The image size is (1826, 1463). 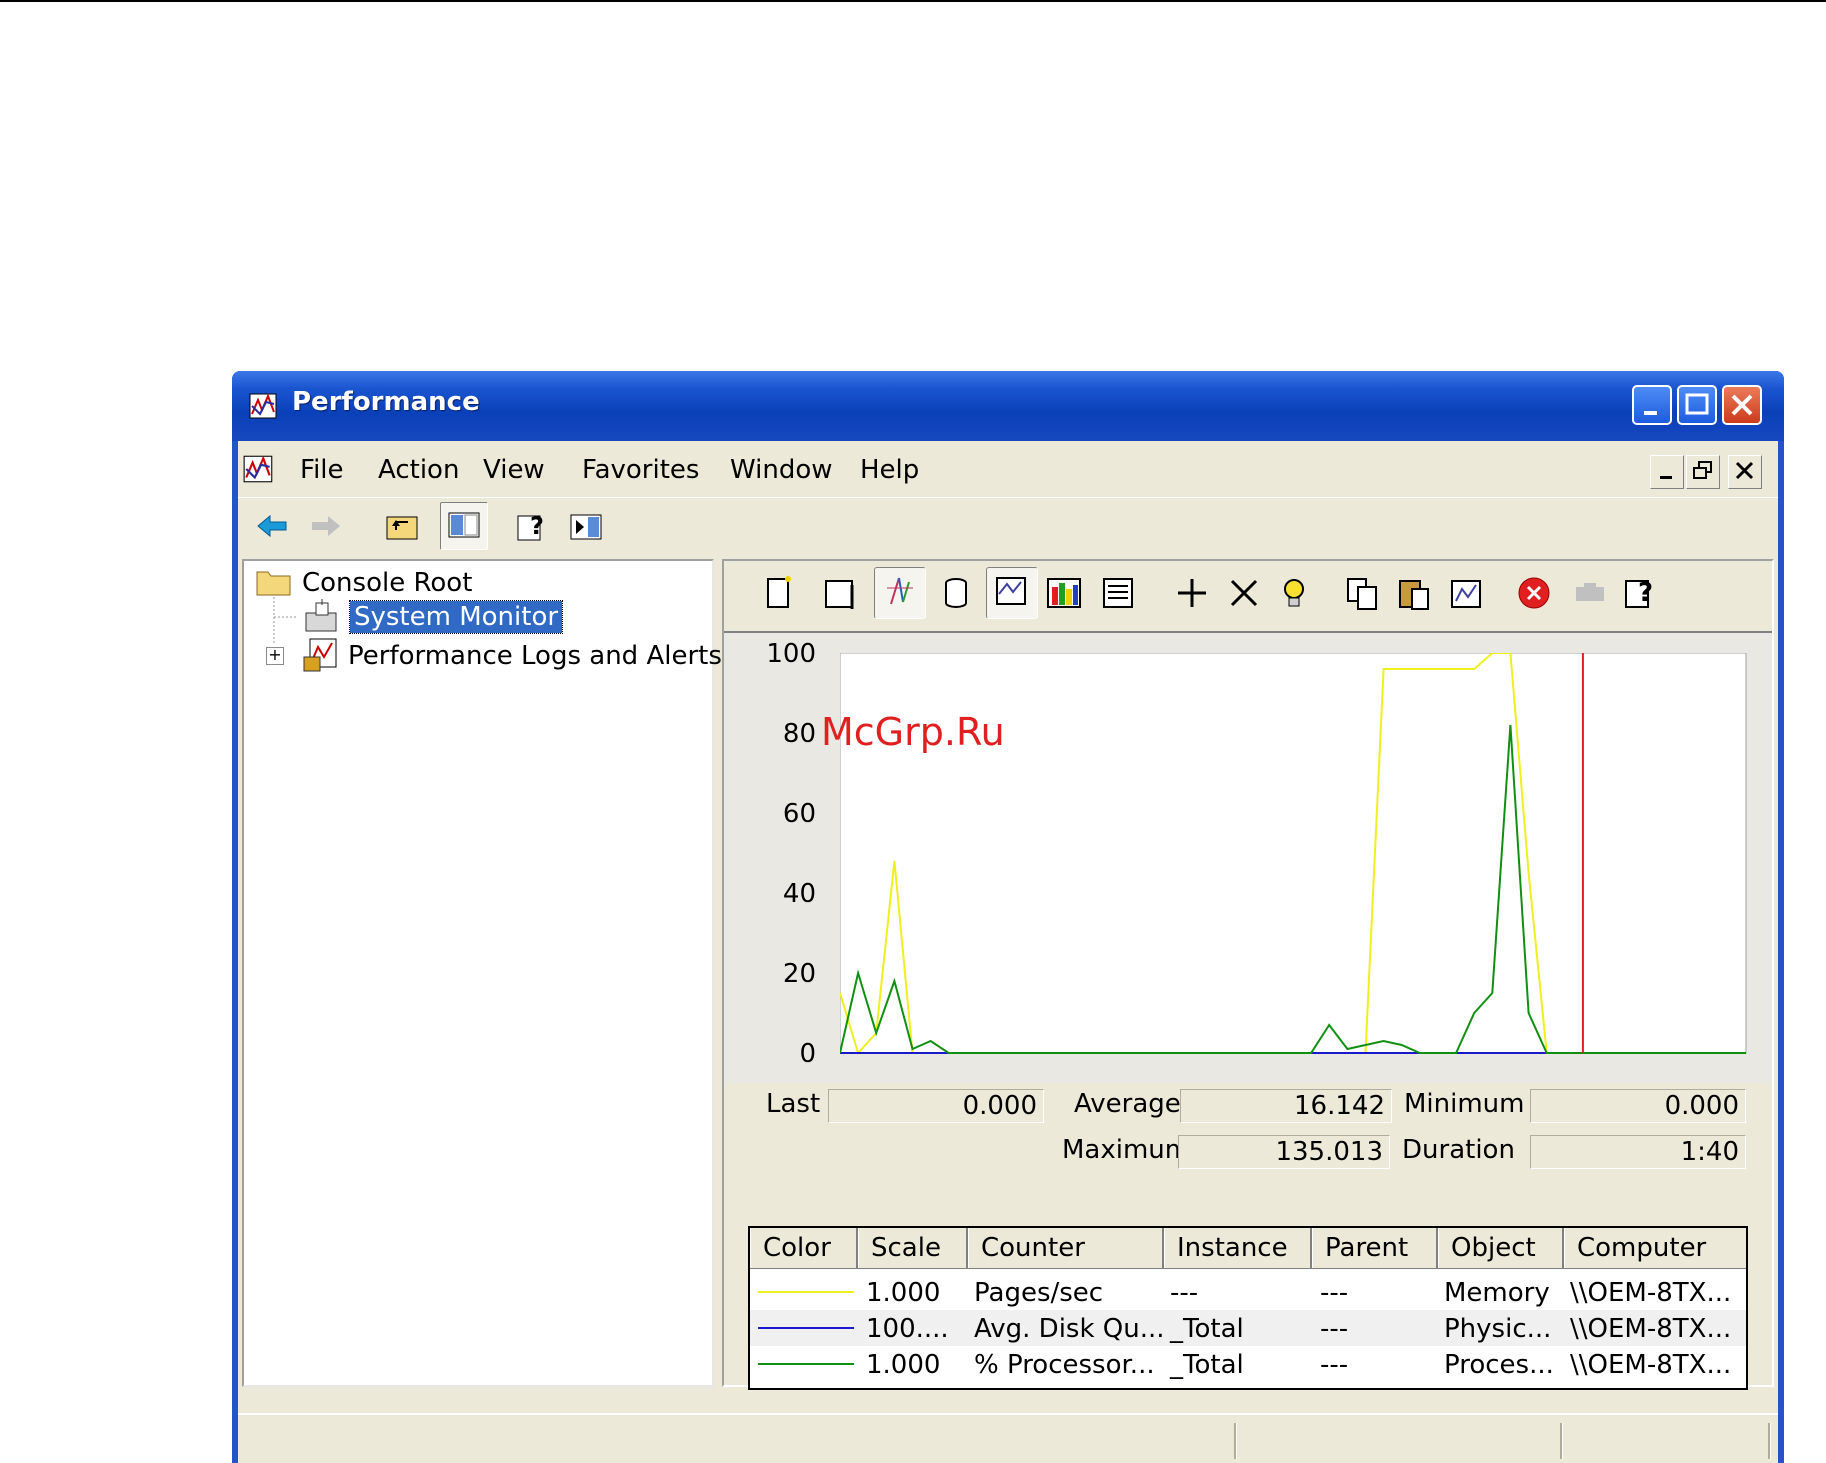 I want to click on graph-icon, so click(x=1011, y=591).